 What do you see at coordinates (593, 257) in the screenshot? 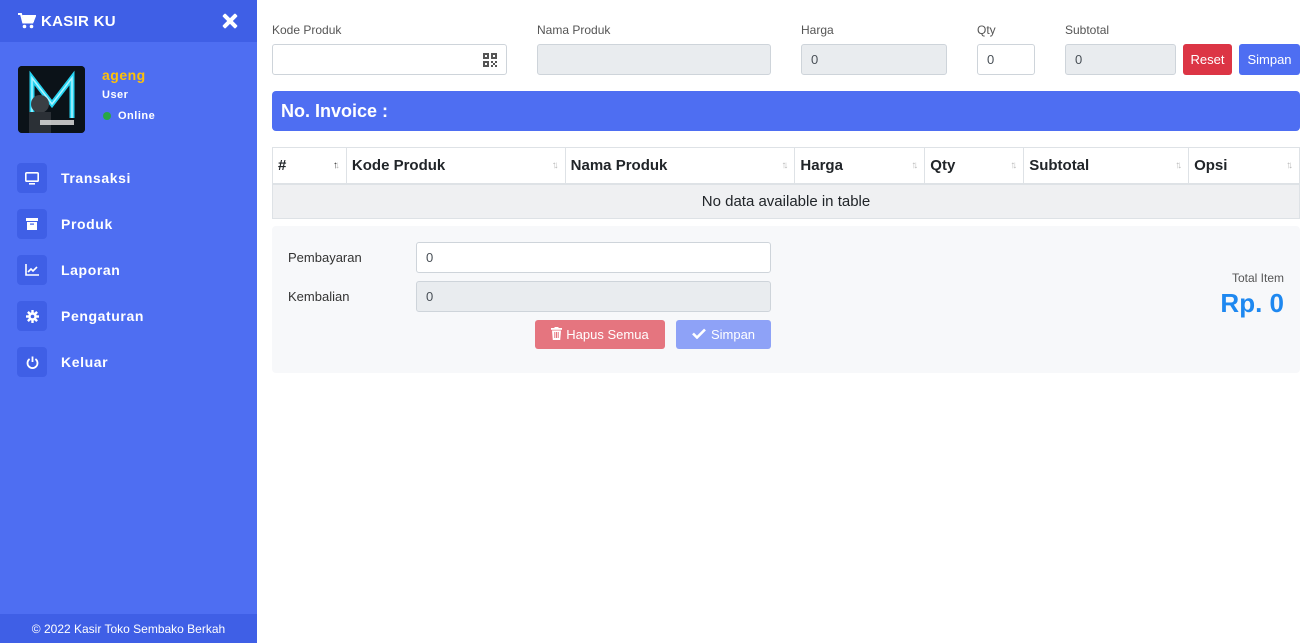
I see `pembayaran-input: 0` at bounding box center [593, 257].